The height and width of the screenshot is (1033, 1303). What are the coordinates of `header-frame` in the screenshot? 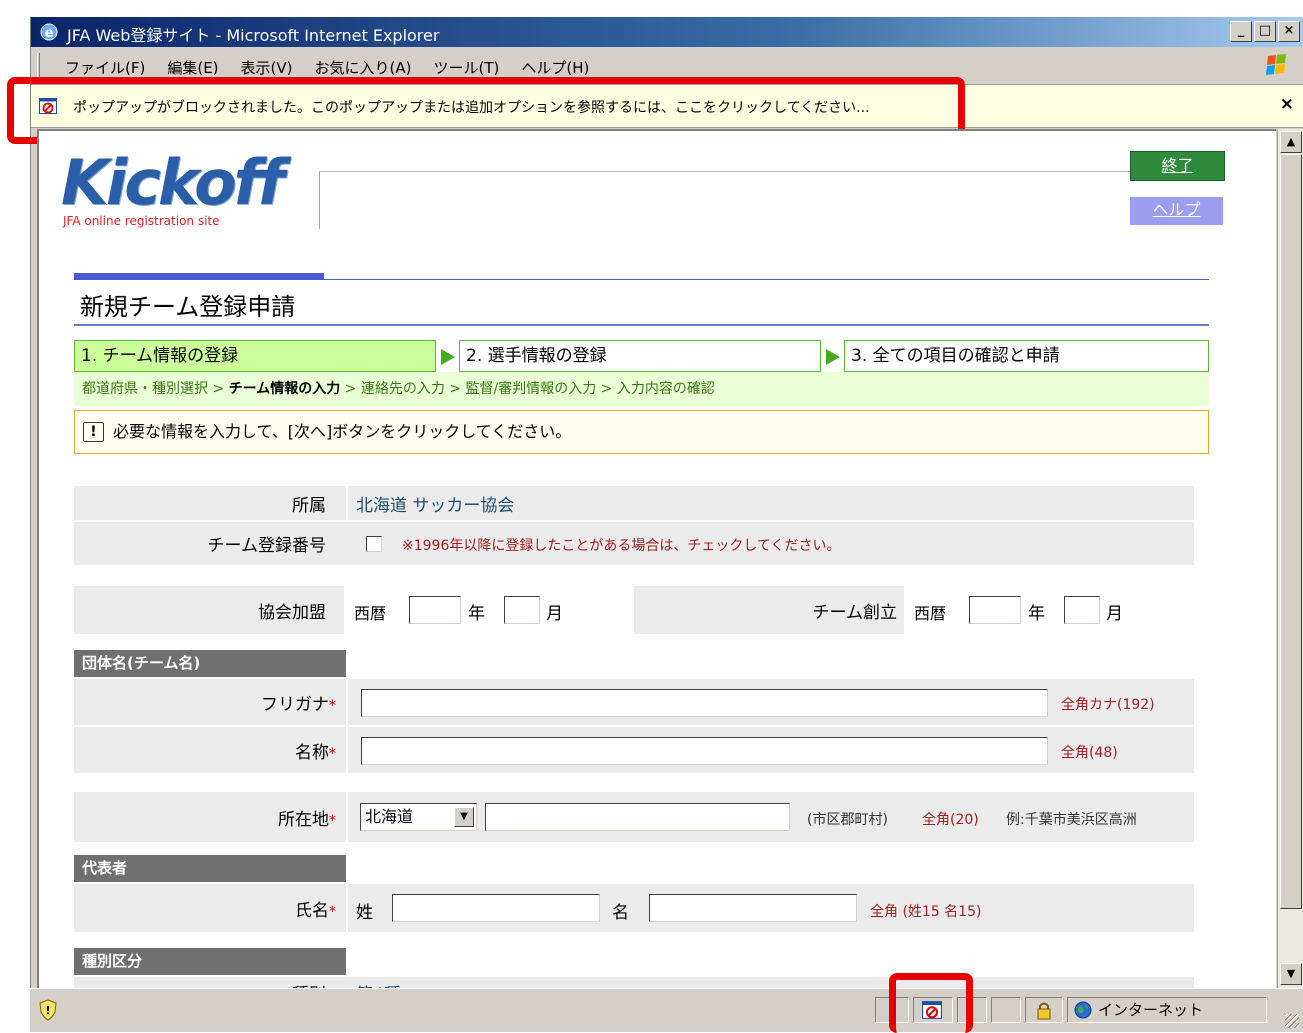 It's located at (771, 200).